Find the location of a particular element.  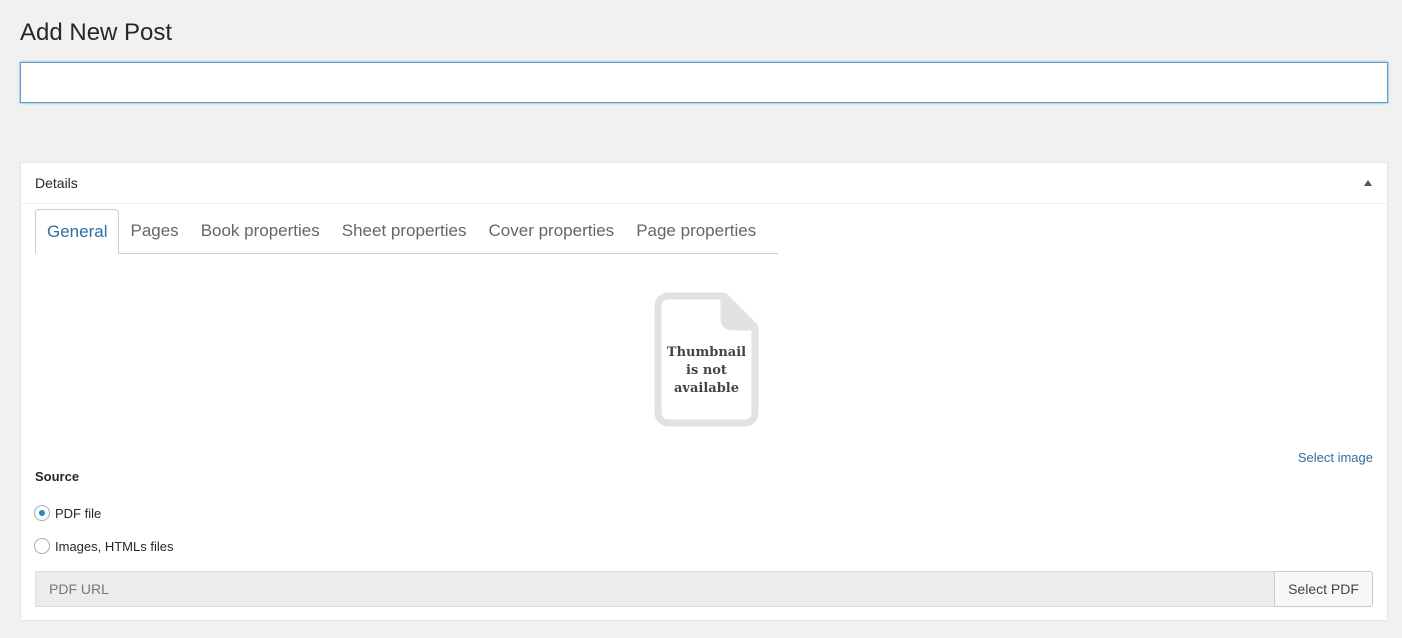

pdf-url-row: Select PDF is located at coordinates (704, 589).